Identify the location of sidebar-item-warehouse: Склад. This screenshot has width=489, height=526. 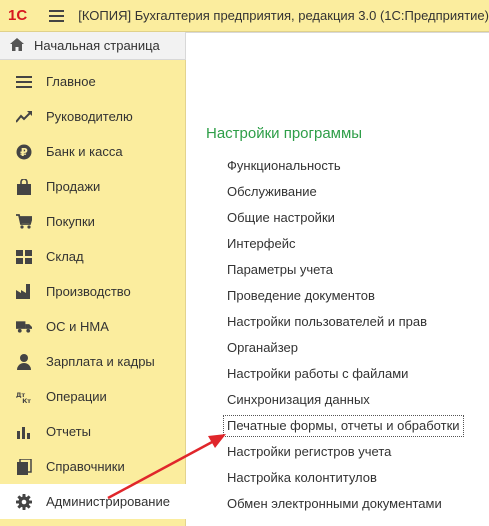
(93, 256).